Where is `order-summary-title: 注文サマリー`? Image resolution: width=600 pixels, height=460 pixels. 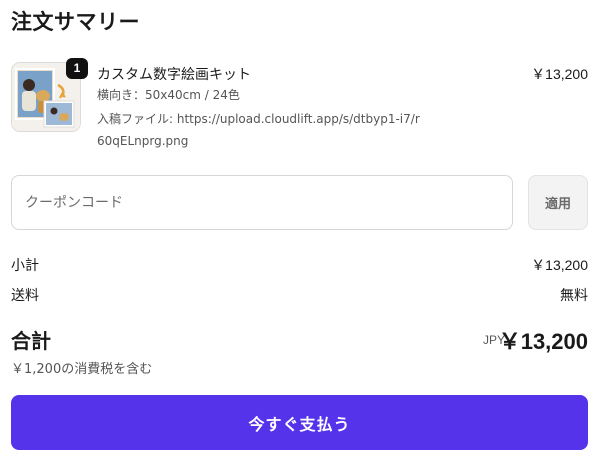
order-summary-title: 注文サマリー is located at coordinates (75, 22).